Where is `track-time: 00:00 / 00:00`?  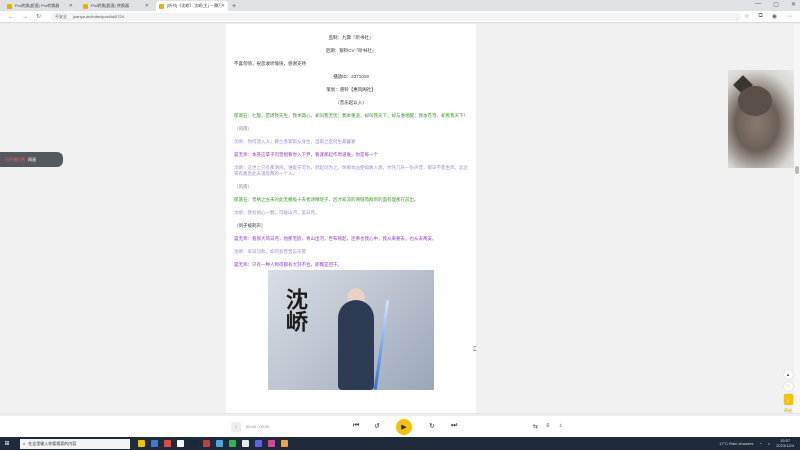
track-time: 00:00 / 00:00 is located at coordinates (258, 426).